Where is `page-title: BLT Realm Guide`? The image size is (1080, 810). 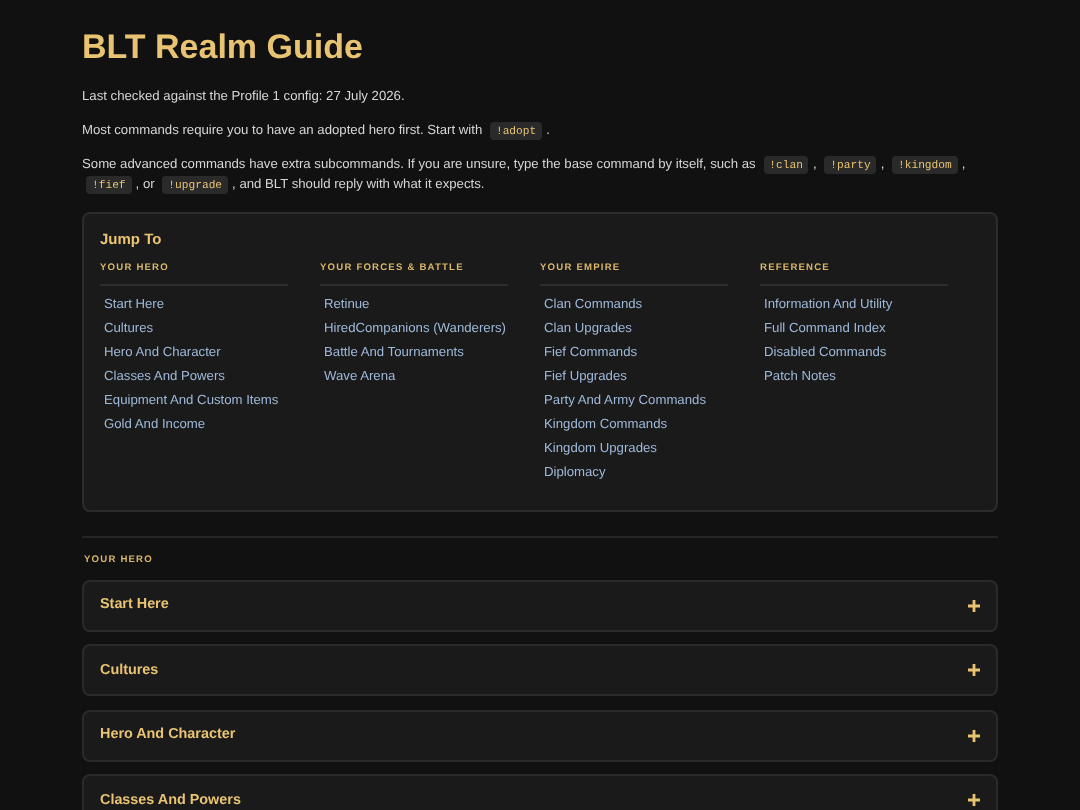
page-title: BLT Realm Guide is located at coordinates (223, 48).